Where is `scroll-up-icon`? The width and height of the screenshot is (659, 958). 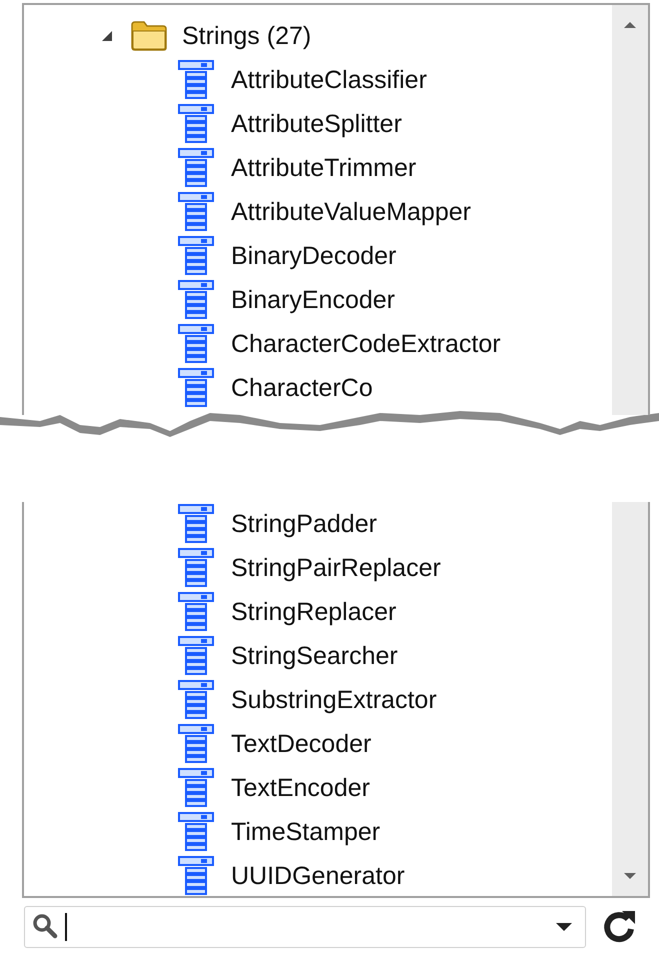
scroll-up-icon is located at coordinates (630, 24).